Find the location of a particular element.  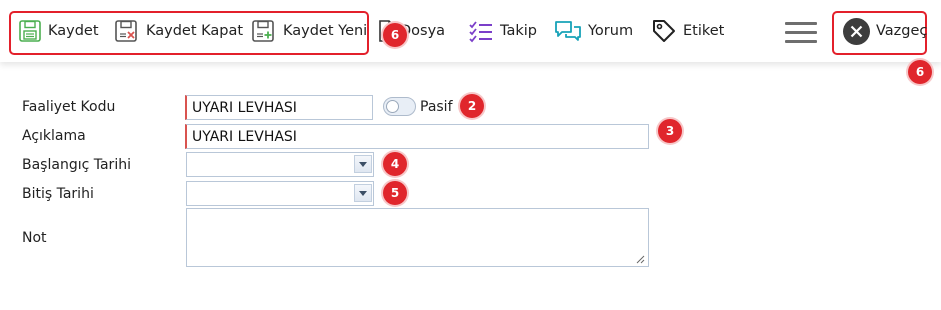

end-date-label: Bitiş Tarihi is located at coordinates (58, 194).